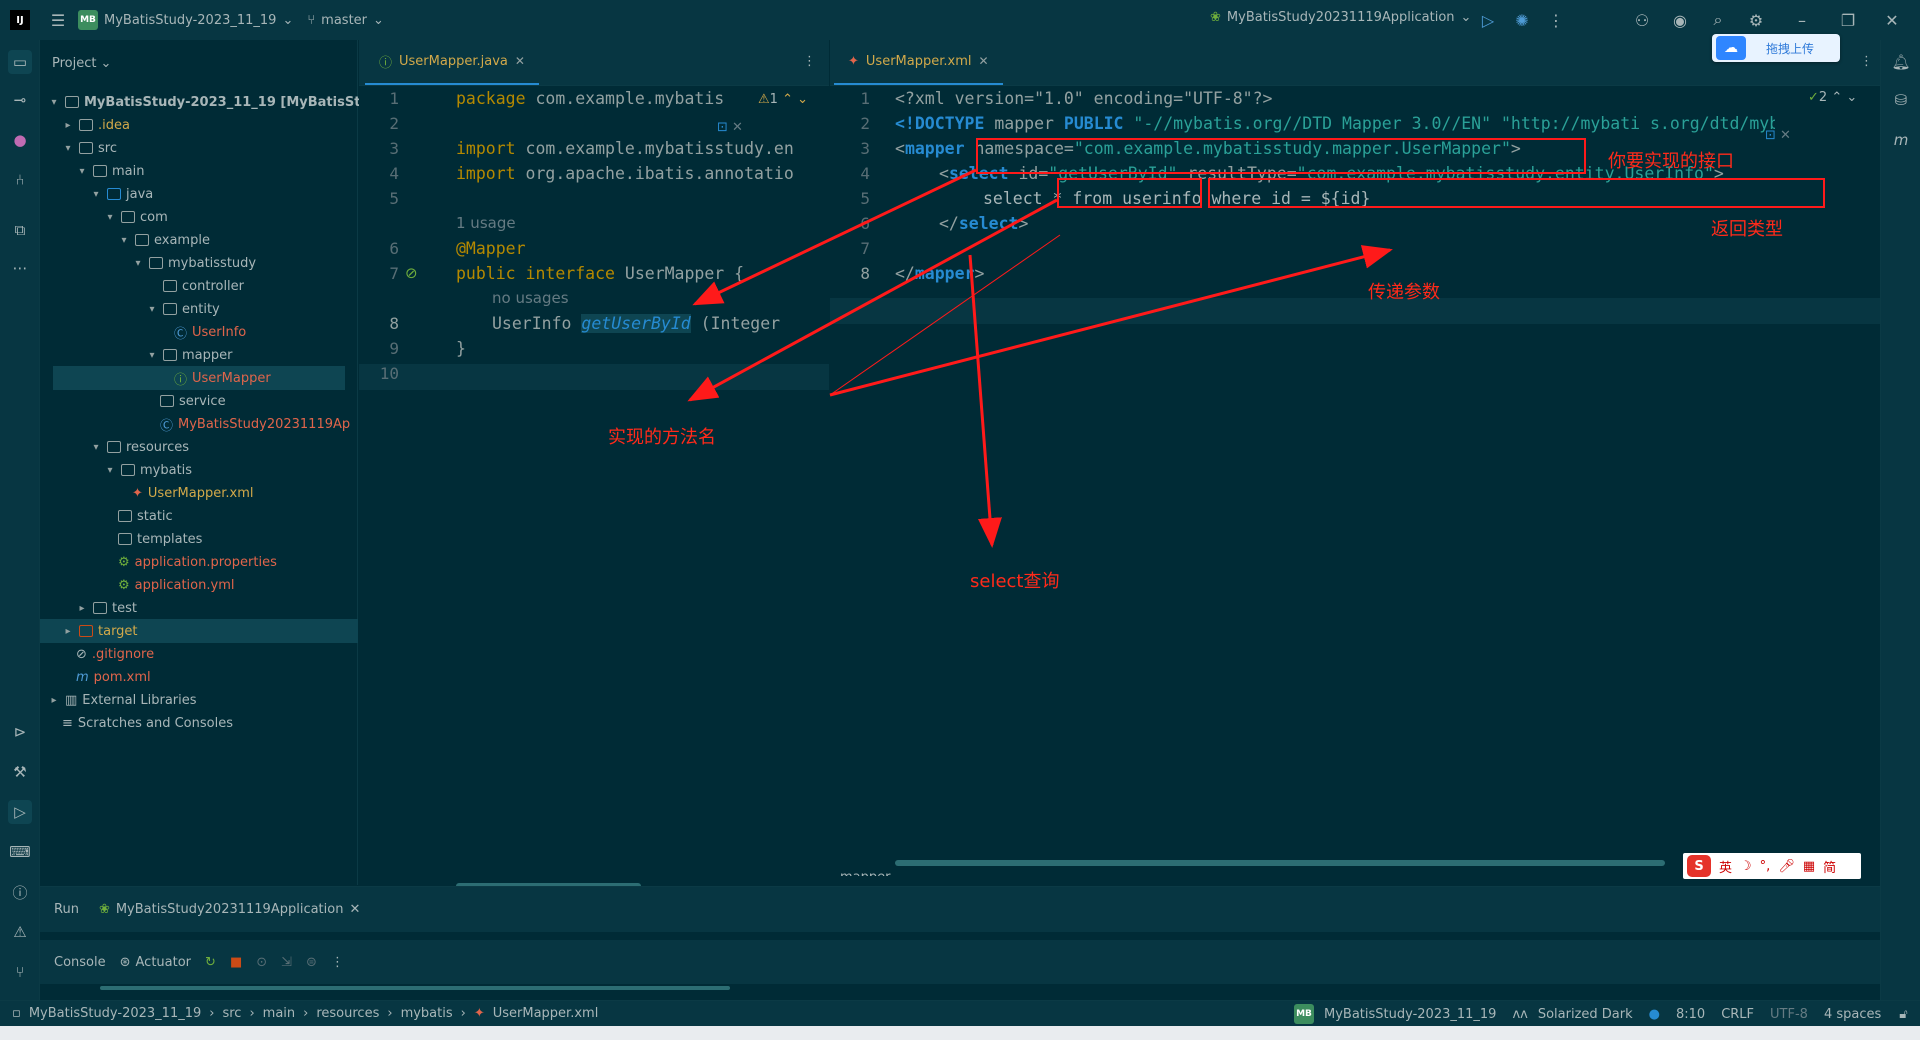  What do you see at coordinates (229, 909) in the screenshot?
I see `run-app-tab: ❀ MyBatisStudy20231119Application ✕` at bounding box center [229, 909].